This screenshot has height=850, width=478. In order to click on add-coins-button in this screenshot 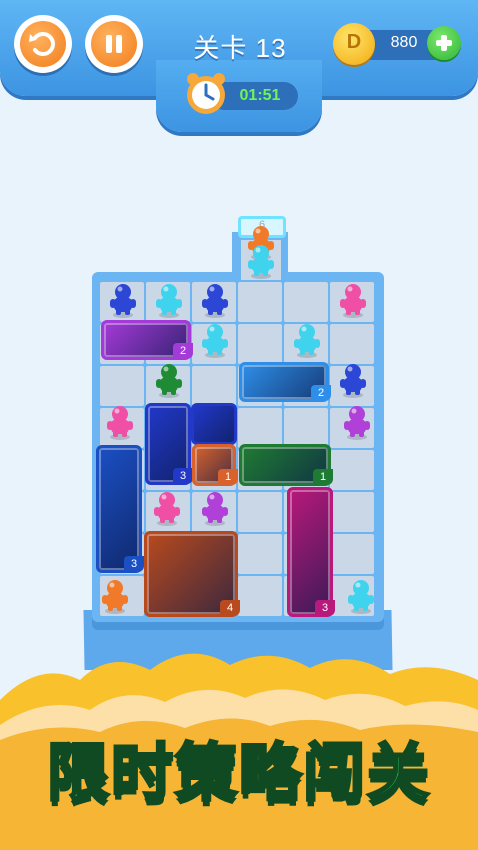, I will do `click(444, 43)`.